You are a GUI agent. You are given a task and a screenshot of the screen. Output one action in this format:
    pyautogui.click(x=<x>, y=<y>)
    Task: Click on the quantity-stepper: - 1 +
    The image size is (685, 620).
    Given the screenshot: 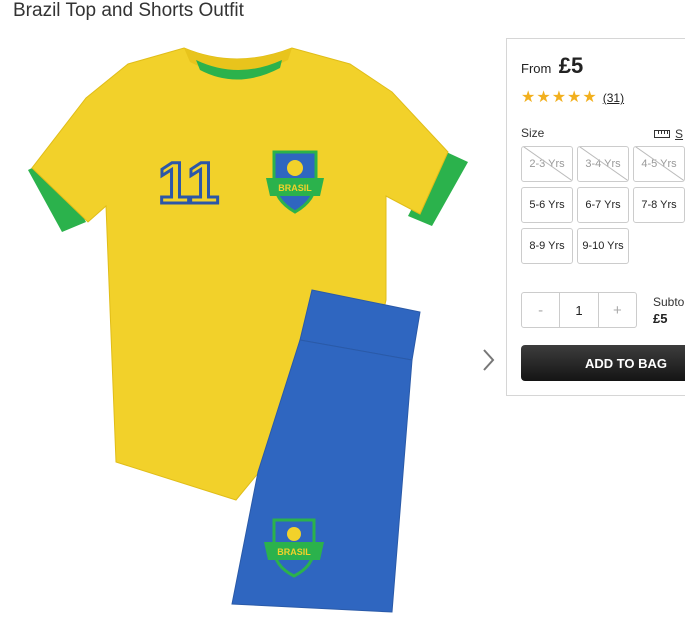 What is the action you would take?
    pyautogui.click(x=579, y=310)
    